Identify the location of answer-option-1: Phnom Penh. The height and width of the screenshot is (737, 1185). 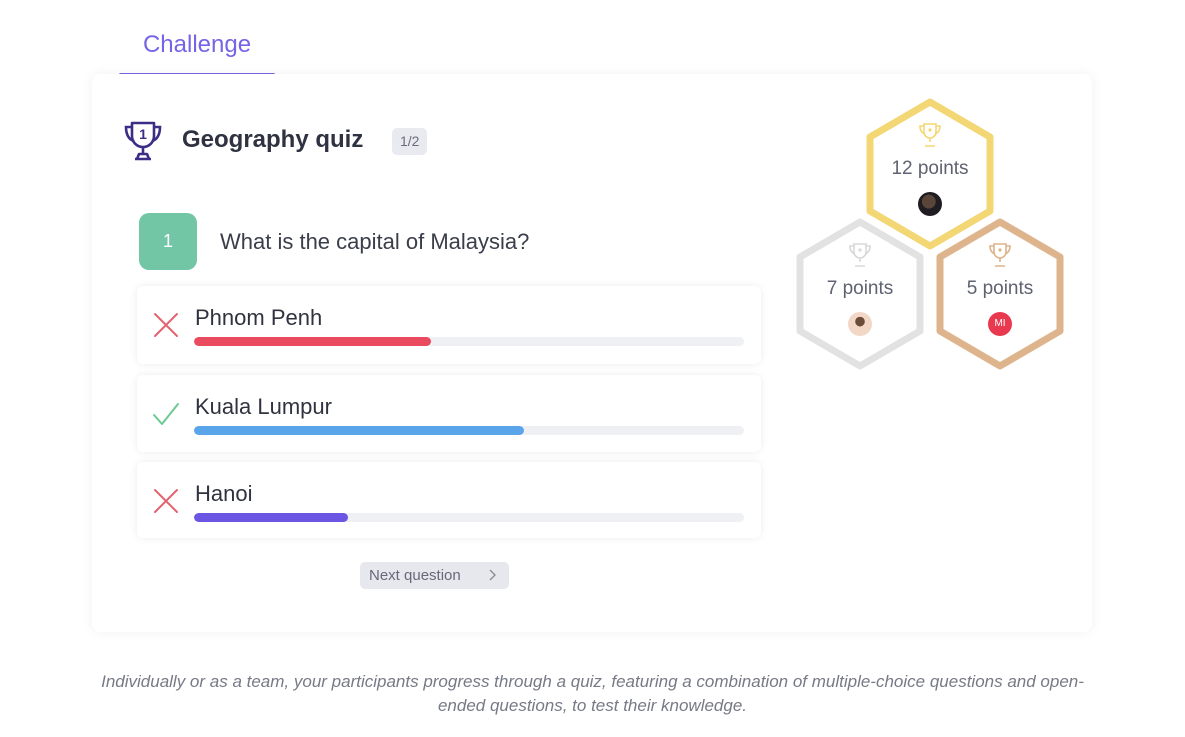
(449, 325).